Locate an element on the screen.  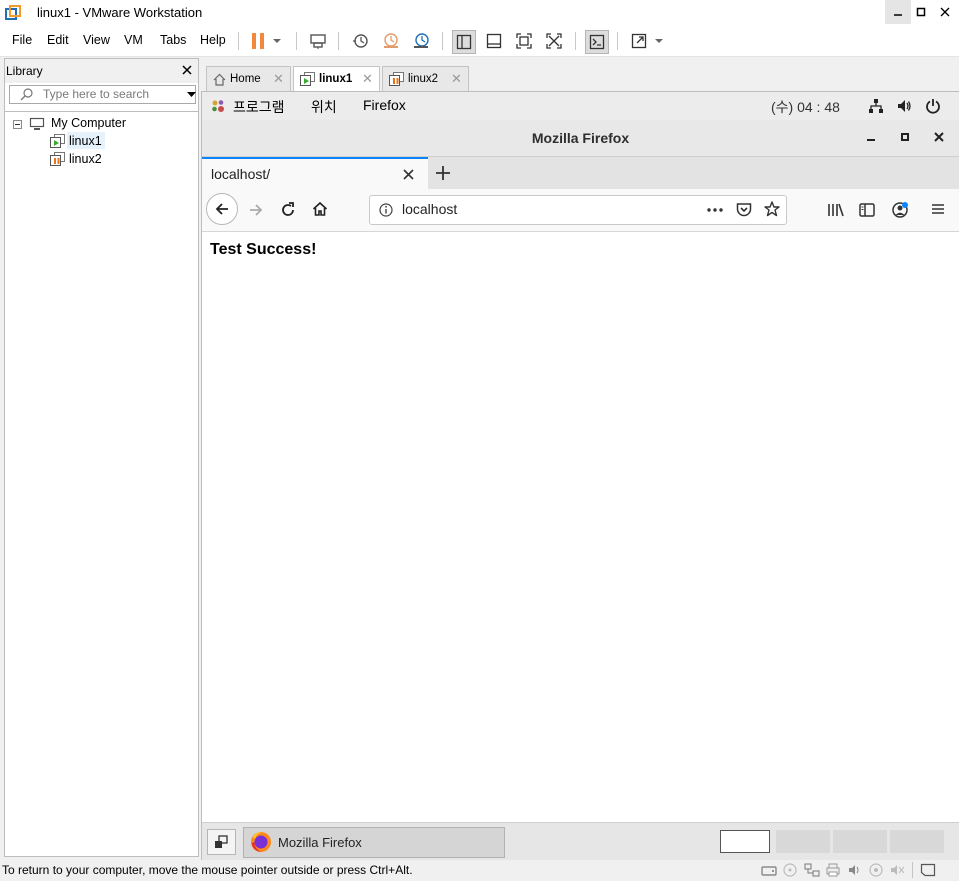
usb-icon is located at coordinates (876, 870).